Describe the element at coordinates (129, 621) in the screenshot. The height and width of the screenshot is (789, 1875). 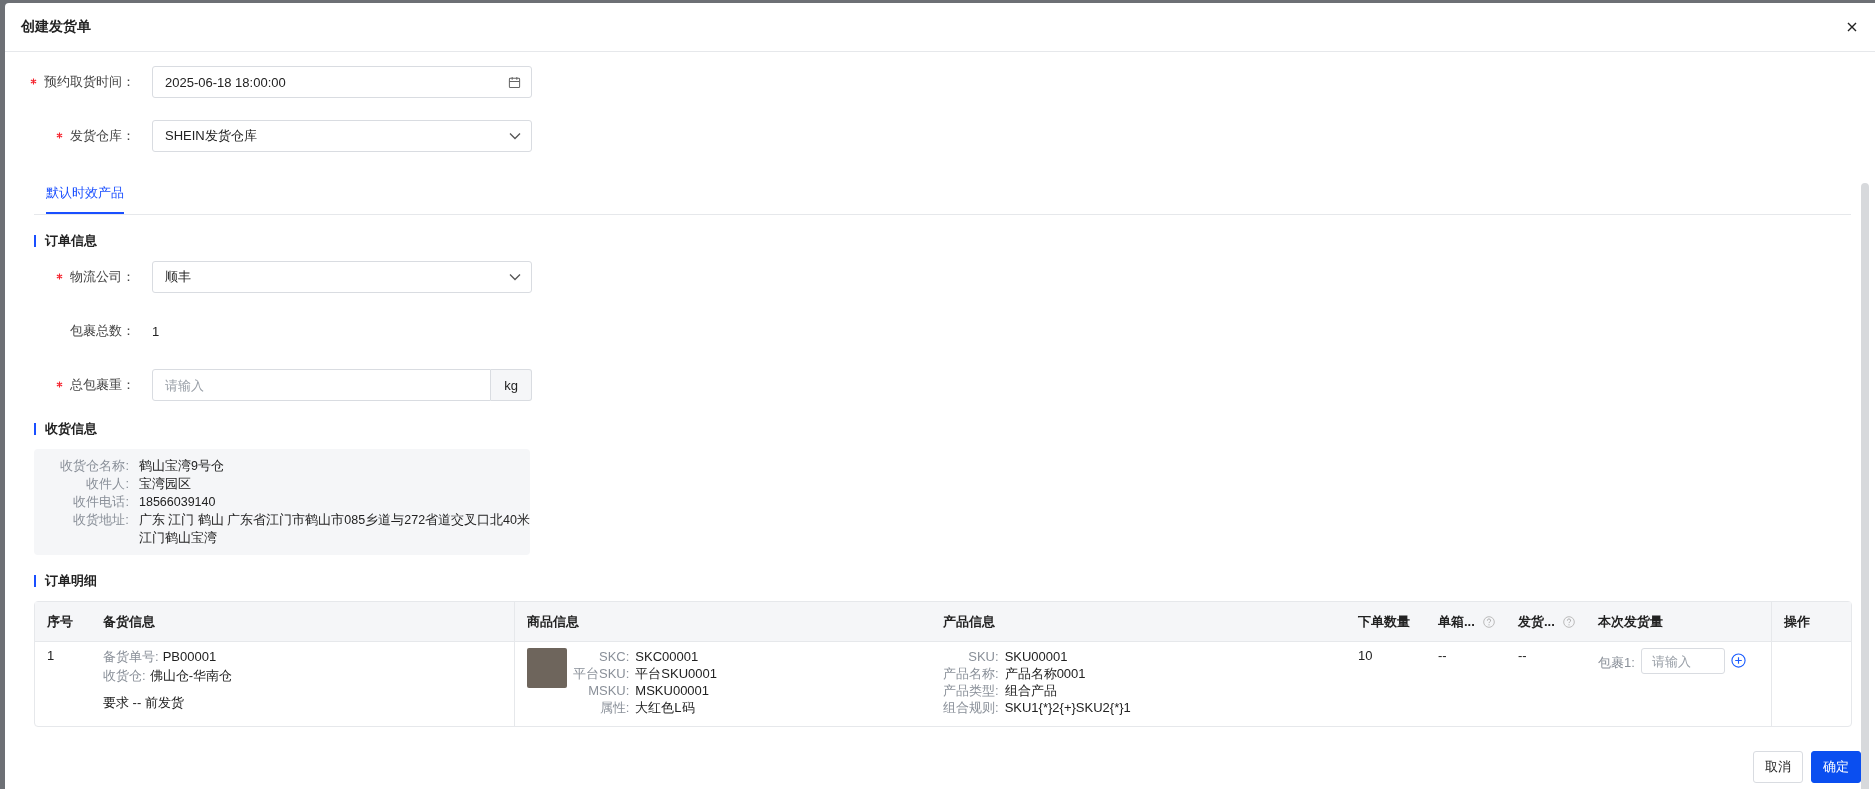
I see `column-header: 备货信息` at that location.